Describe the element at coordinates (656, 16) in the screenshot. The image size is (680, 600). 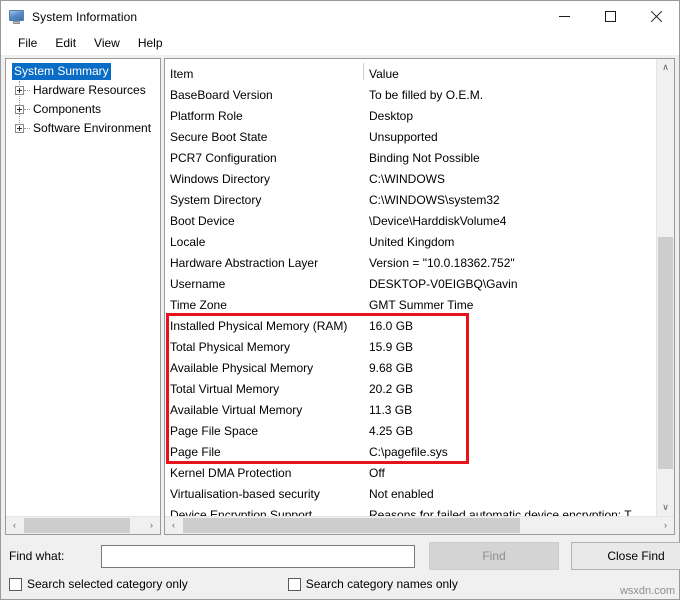
I see `close-button` at that location.